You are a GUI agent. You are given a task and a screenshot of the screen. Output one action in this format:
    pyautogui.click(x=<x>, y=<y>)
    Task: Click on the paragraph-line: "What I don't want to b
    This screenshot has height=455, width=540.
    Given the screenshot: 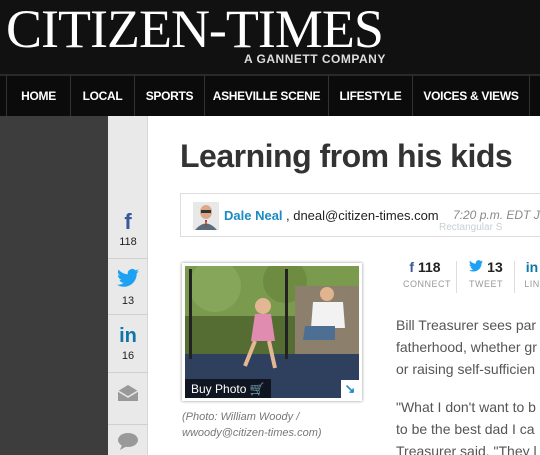 What is the action you would take?
    pyautogui.click(x=466, y=407)
    